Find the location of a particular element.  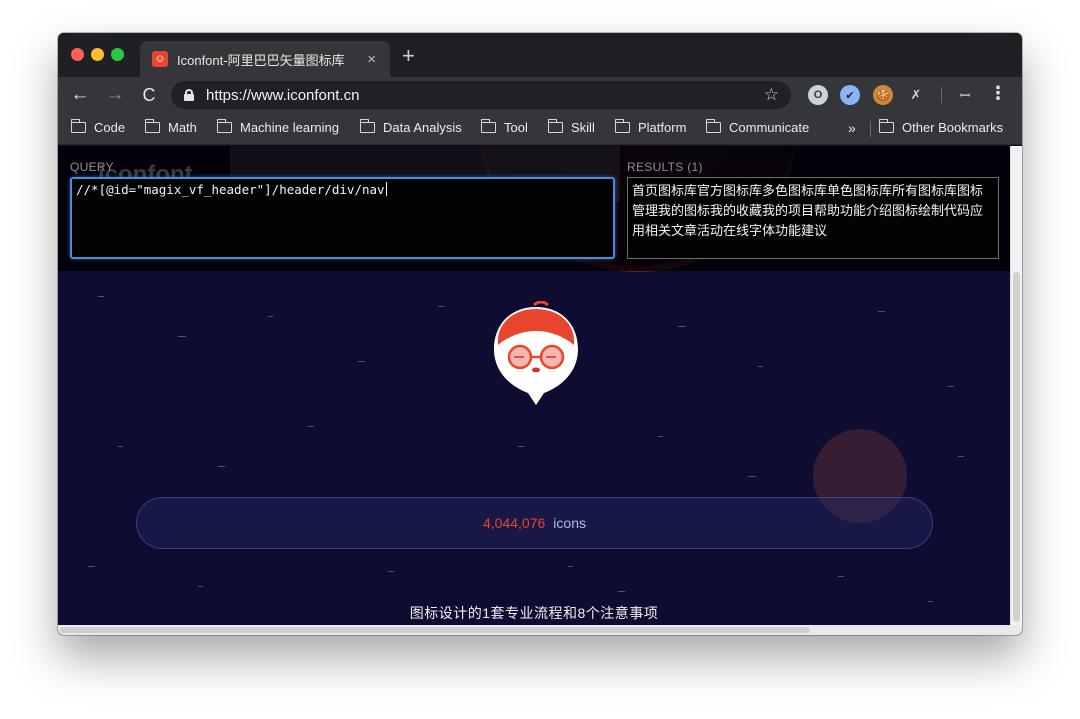

vertical-scrollbar is located at coordinates (1016, 385).